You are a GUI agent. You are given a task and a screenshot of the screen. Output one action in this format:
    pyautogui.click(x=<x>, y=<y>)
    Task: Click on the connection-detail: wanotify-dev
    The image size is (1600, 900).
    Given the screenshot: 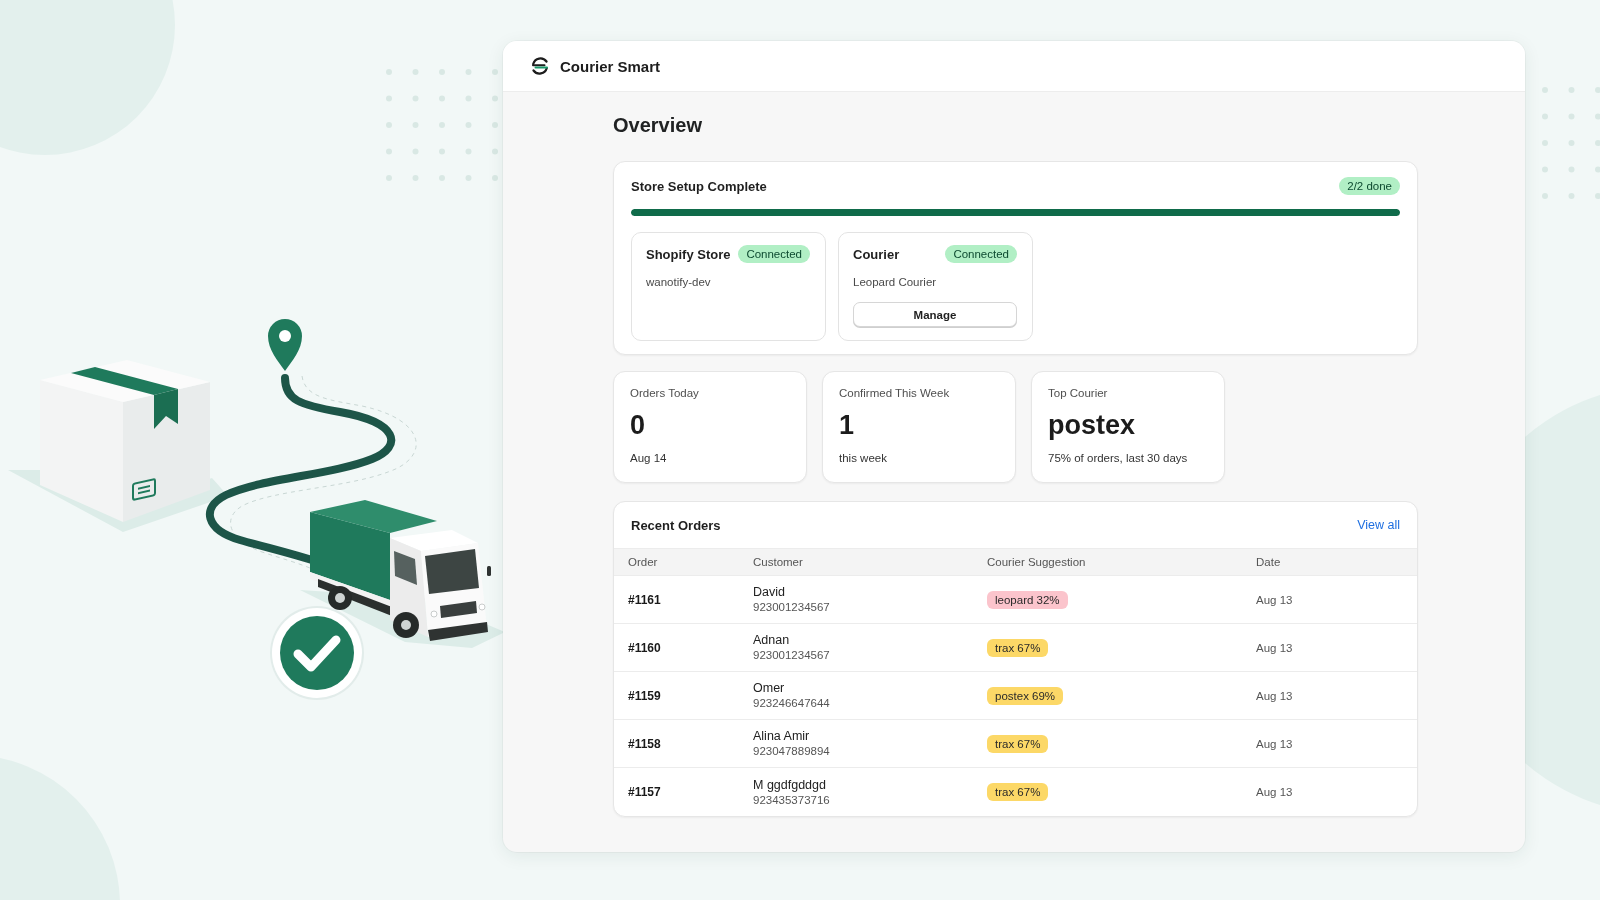 What is the action you would take?
    pyautogui.click(x=679, y=282)
    